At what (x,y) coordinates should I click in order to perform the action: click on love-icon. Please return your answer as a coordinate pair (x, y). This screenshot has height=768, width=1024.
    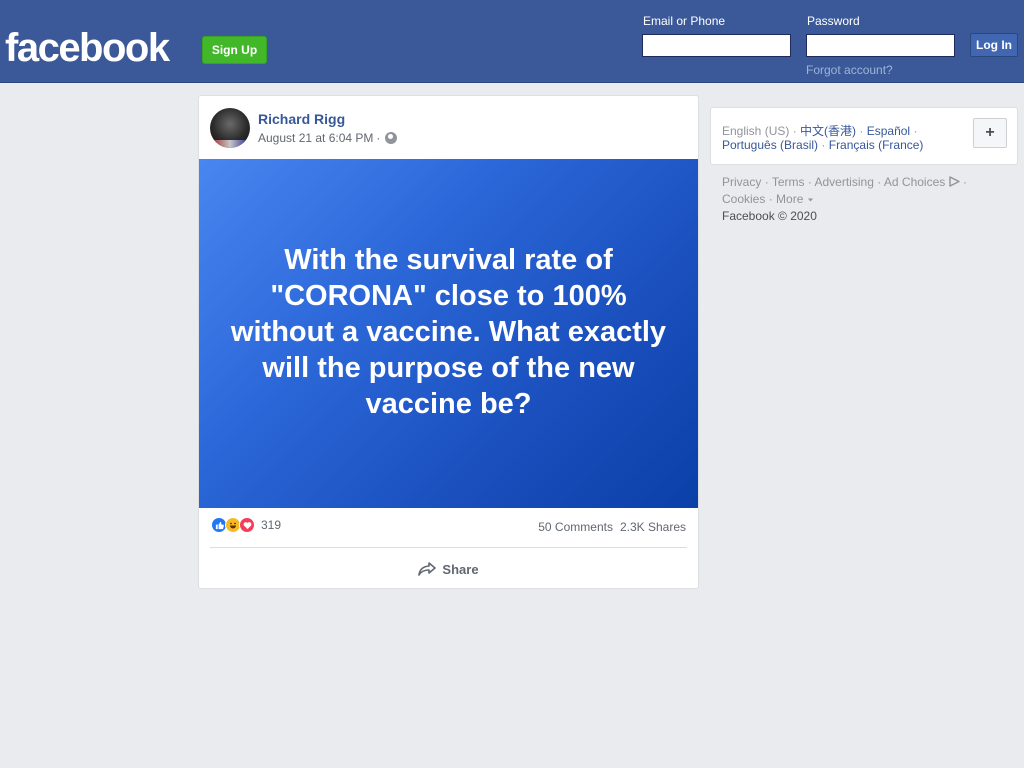
    Looking at the image, I should click on (247, 525).